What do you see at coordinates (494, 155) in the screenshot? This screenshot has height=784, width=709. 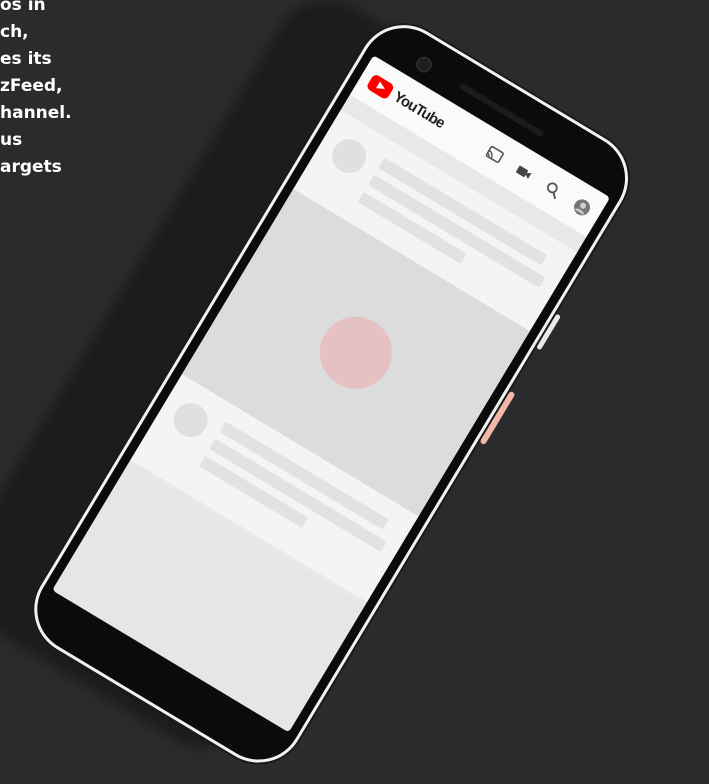 I see `cast-icon` at bounding box center [494, 155].